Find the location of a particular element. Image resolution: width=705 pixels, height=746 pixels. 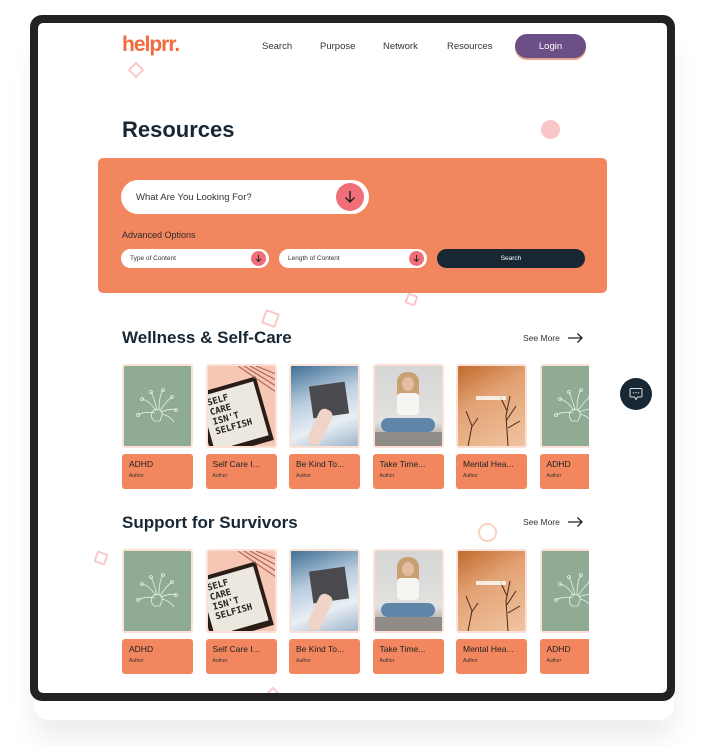

search-placeholder: What Are You Looking For? is located at coordinates (194, 197).